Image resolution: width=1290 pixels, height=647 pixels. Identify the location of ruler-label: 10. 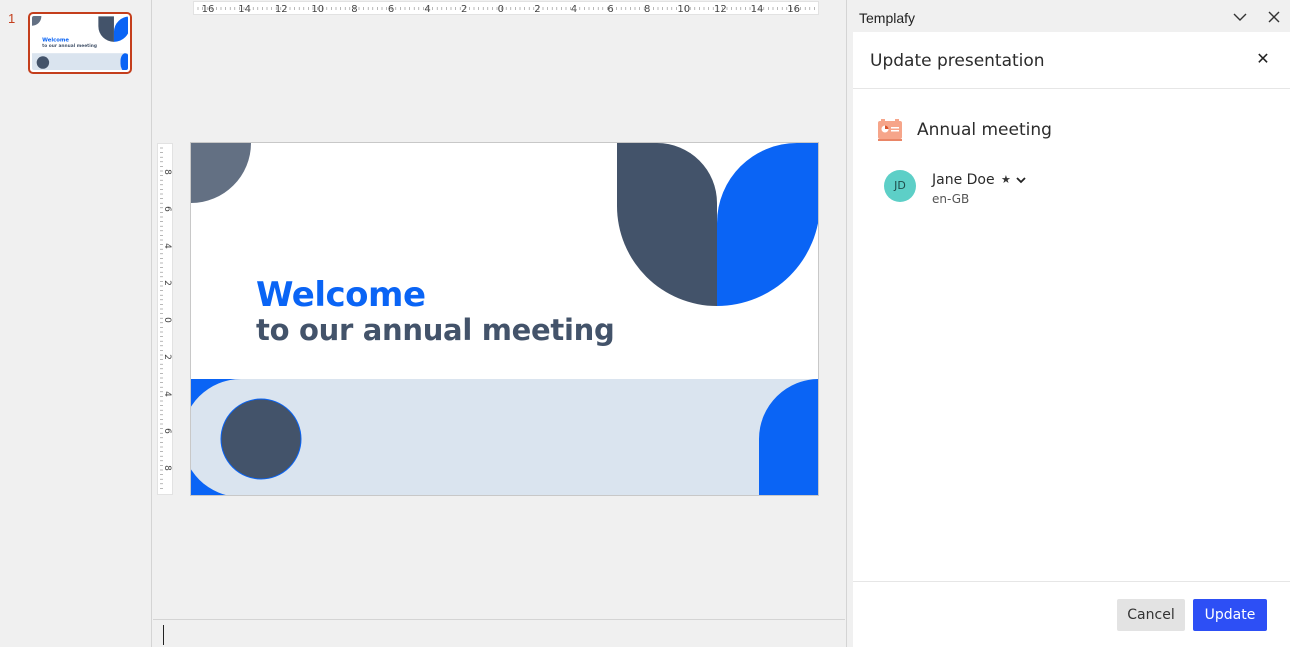
(683, 9).